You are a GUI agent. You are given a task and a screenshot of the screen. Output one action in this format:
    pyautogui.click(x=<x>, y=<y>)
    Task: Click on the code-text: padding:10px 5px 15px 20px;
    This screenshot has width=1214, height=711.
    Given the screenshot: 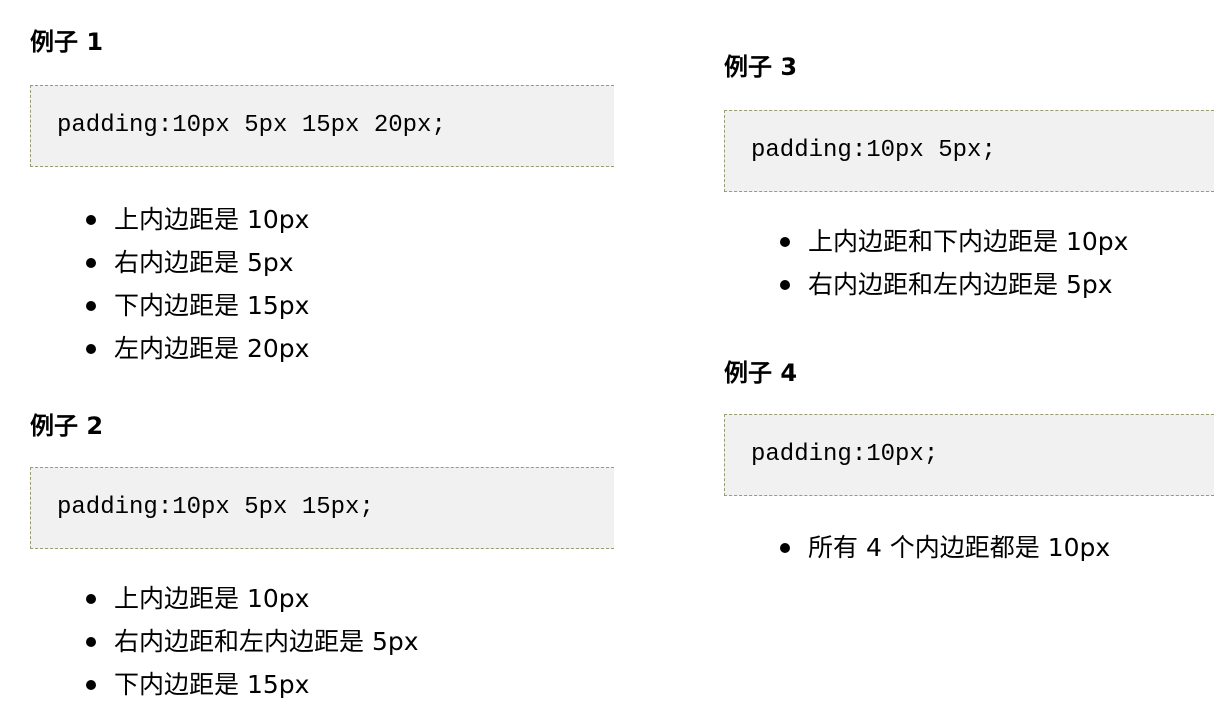 What is the action you would take?
    pyautogui.click(x=251, y=125)
    